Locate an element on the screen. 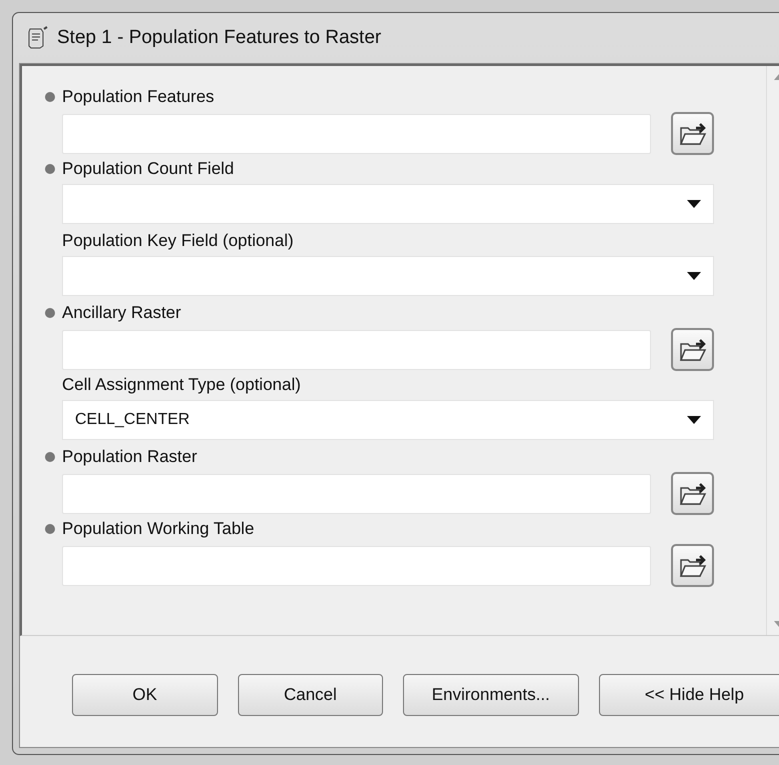  dialog-button: OK is located at coordinates (145, 695).